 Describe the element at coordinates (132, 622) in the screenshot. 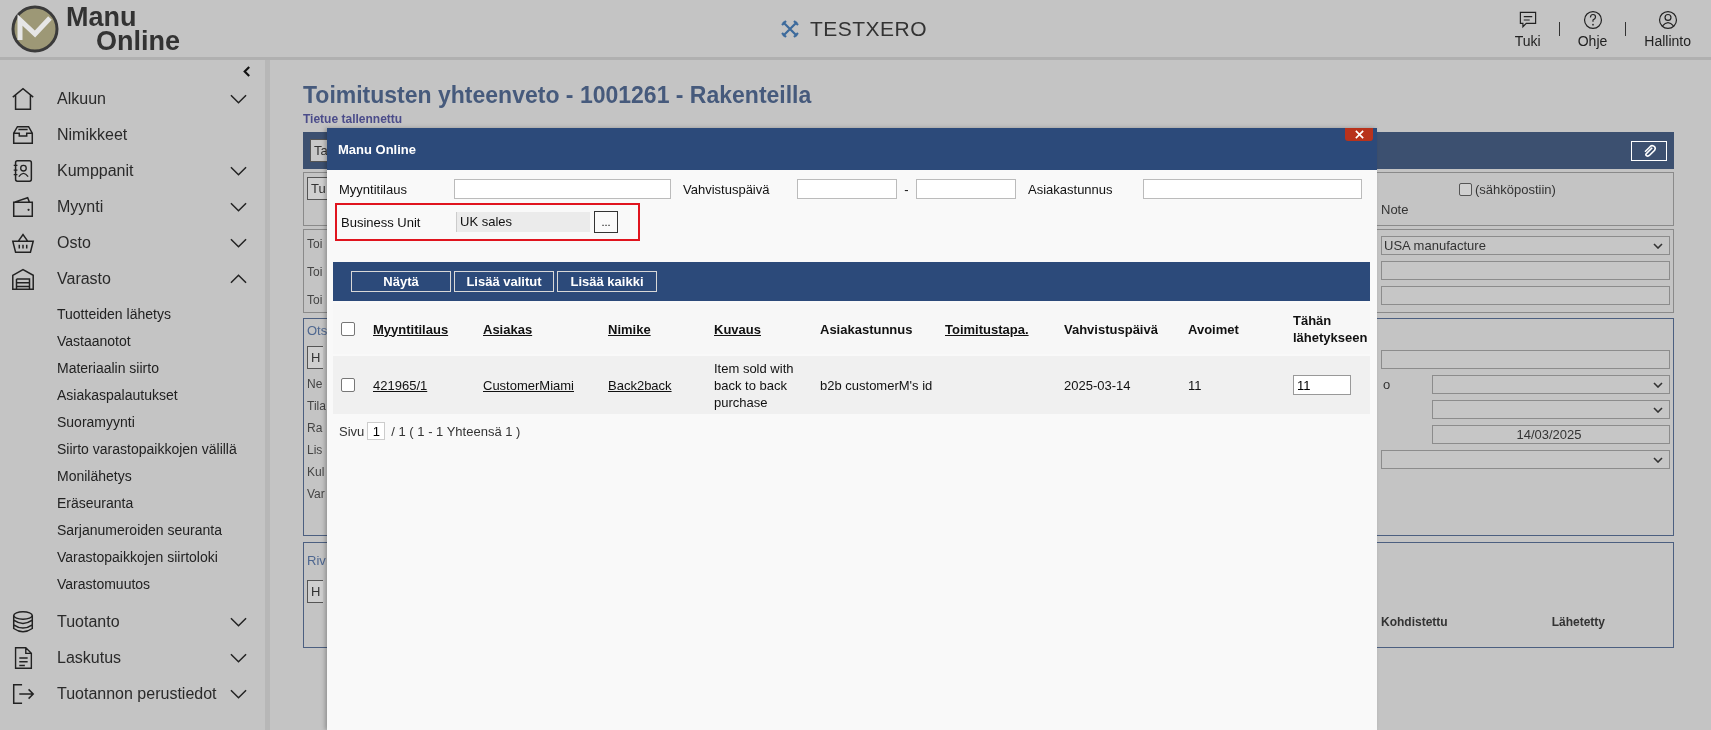

I see `nav-item: Tuotanto` at that location.